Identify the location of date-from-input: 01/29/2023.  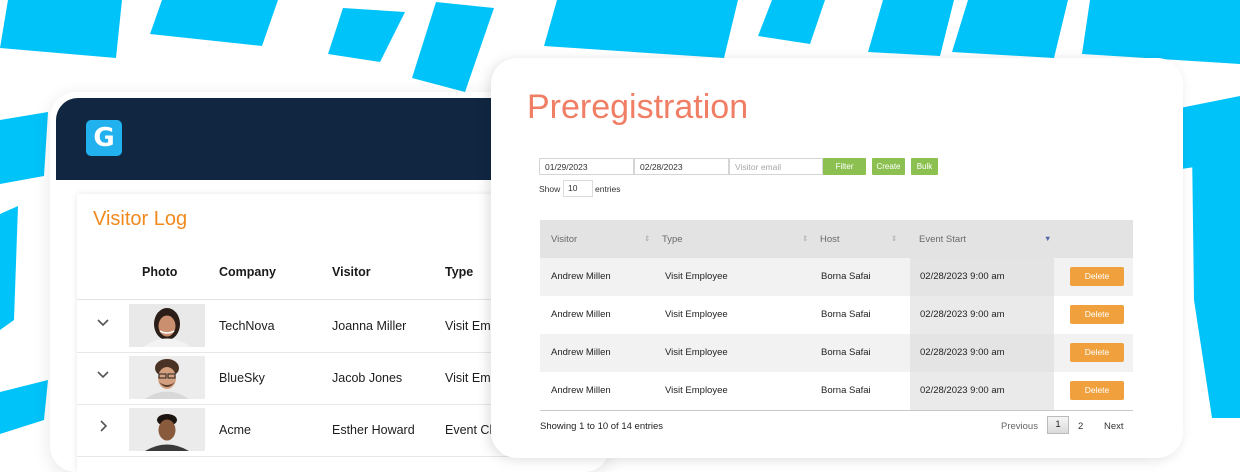
(586, 166).